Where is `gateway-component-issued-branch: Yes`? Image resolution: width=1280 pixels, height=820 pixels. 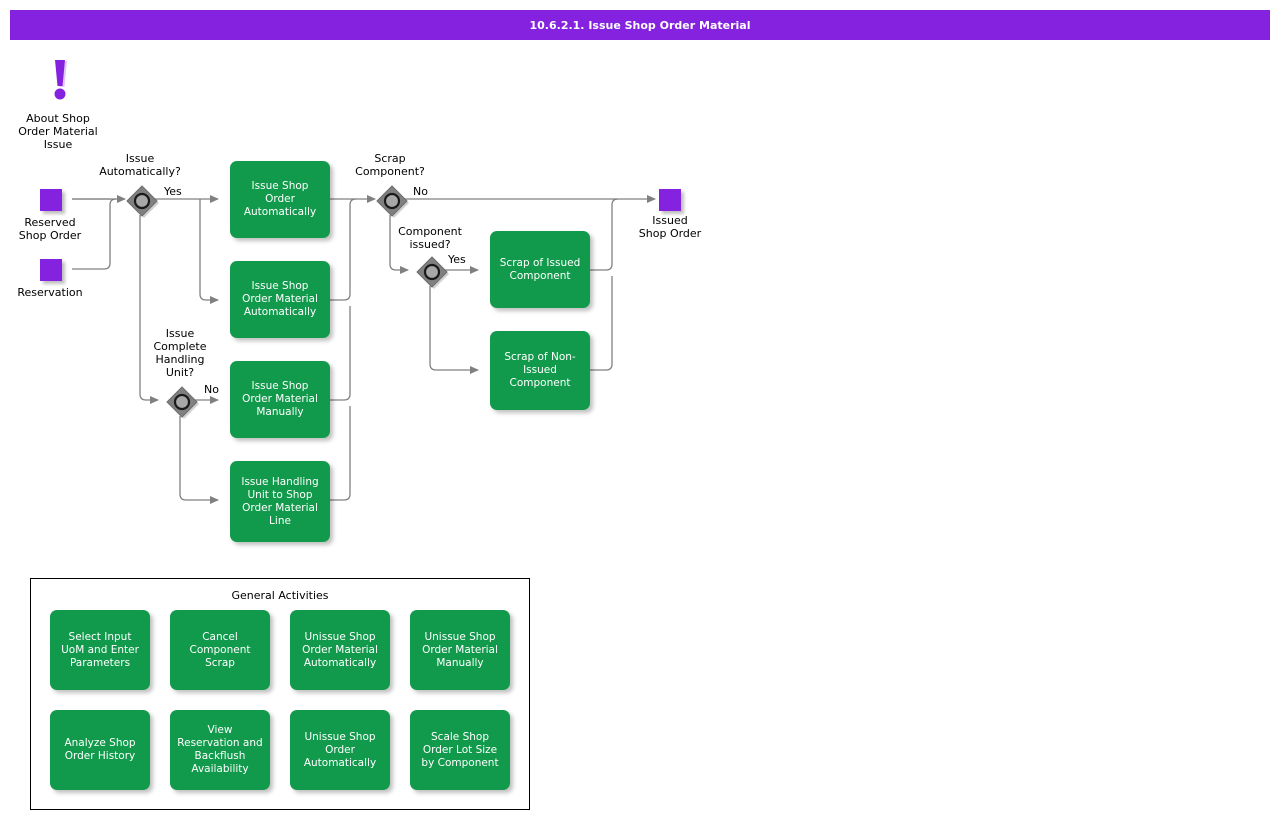
gateway-component-issued-branch: Yes is located at coordinates (457, 259).